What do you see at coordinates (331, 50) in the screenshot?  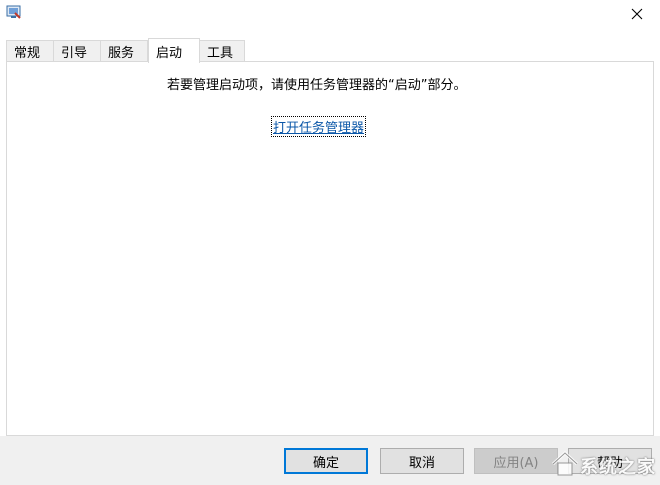 I see `tab-strip: 常规 引导 服务 启动 工具` at bounding box center [331, 50].